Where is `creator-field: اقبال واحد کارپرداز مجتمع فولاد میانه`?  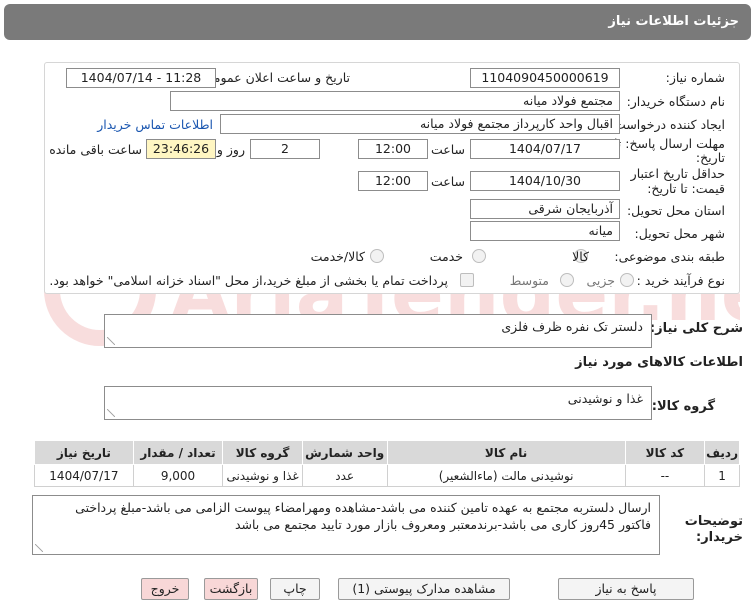 creator-field: اقبال واحد کارپرداز مجتمع فولاد میانه is located at coordinates (420, 124).